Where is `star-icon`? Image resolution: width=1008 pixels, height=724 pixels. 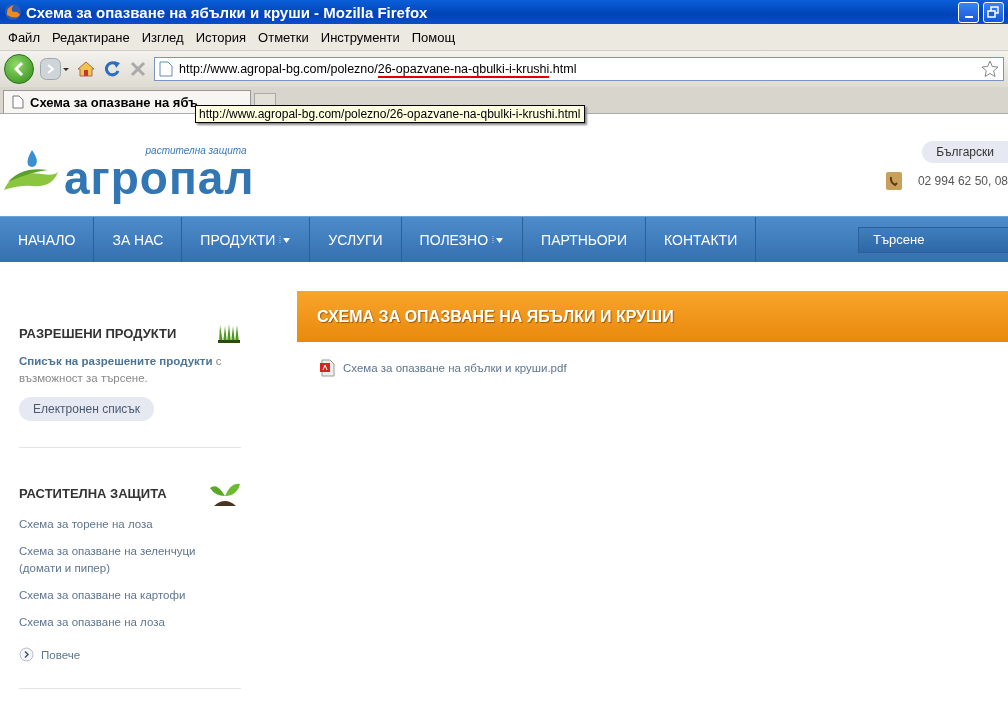
star-icon is located at coordinates (990, 69).